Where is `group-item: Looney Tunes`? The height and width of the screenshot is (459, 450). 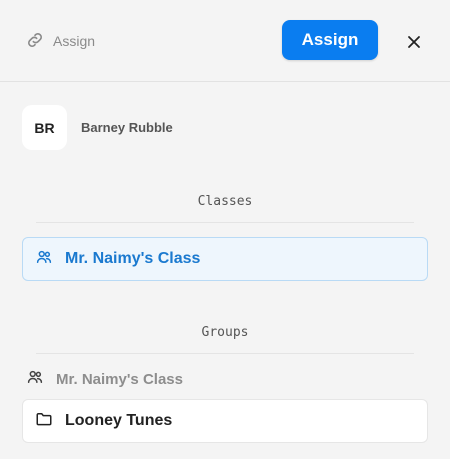
group-item: Looney Tunes is located at coordinates (225, 421).